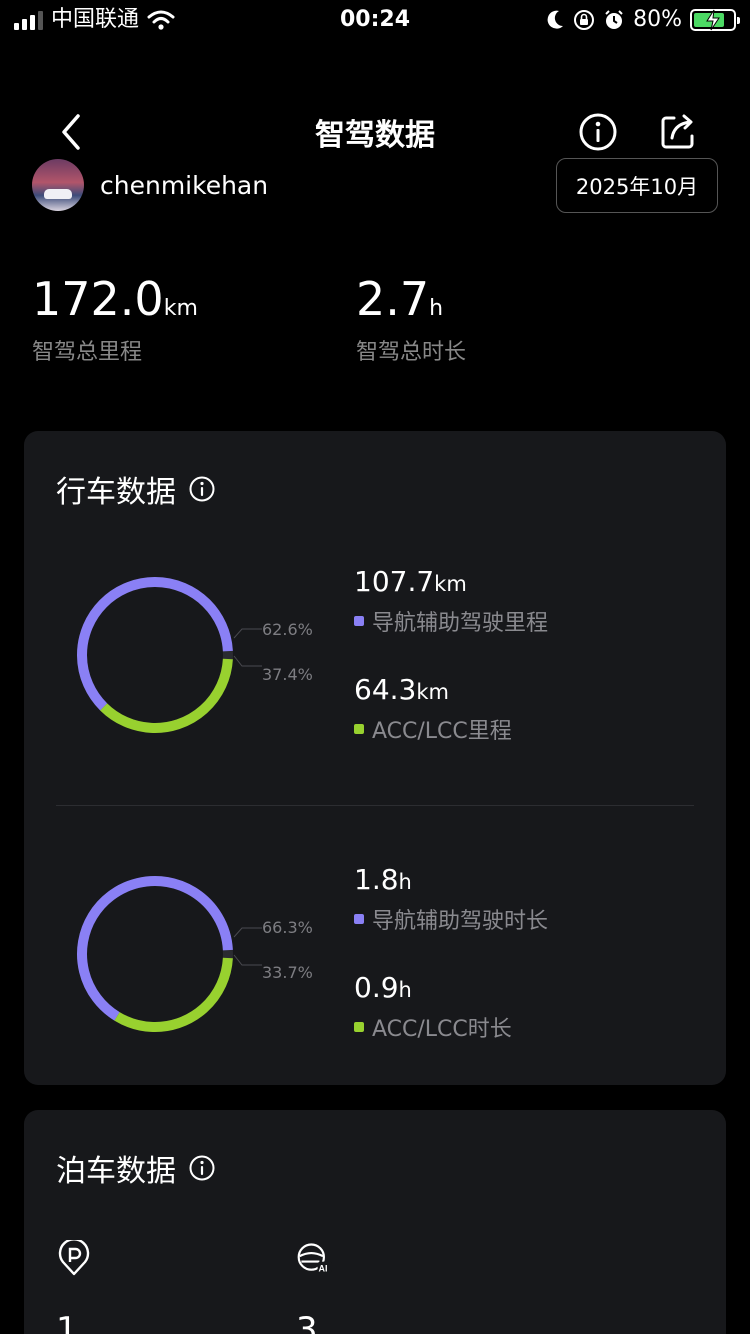 The image size is (750, 1334). I want to click on user-row: chenmikehan, so click(150, 185).